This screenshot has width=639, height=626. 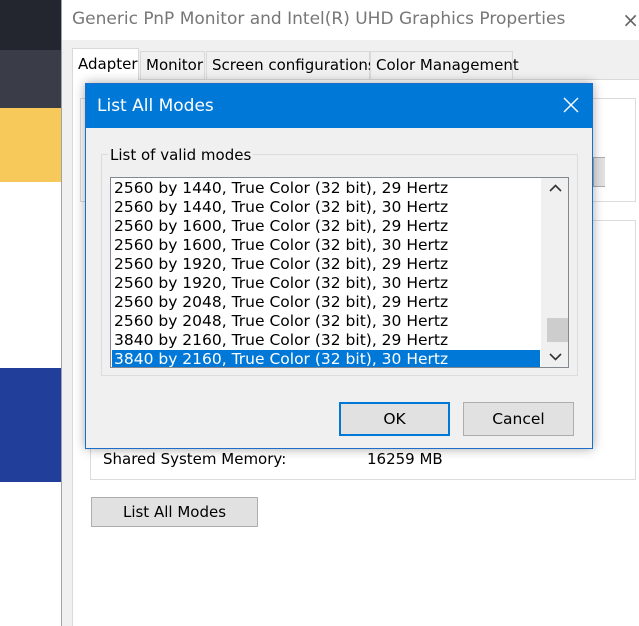 What do you see at coordinates (394, 419) in the screenshot?
I see `ok-button: OK` at bounding box center [394, 419].